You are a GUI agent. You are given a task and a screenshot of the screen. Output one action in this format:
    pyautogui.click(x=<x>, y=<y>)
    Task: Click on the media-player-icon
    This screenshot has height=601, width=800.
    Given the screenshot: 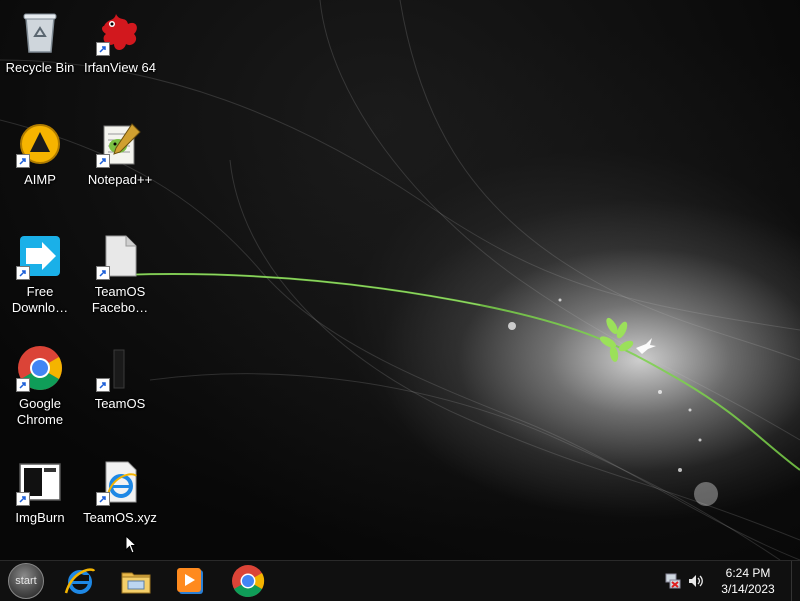 What is the action you would take?
    pyautogui.click(x=190, y=581)
    